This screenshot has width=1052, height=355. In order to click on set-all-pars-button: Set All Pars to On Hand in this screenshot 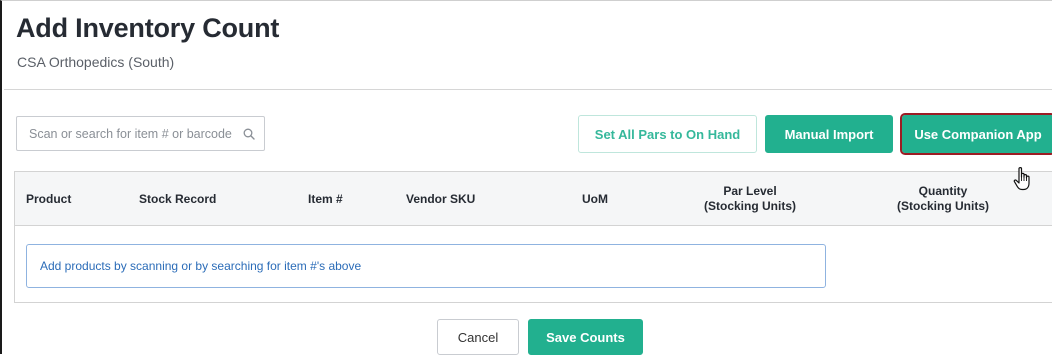, I will do `click(667, 134)`.